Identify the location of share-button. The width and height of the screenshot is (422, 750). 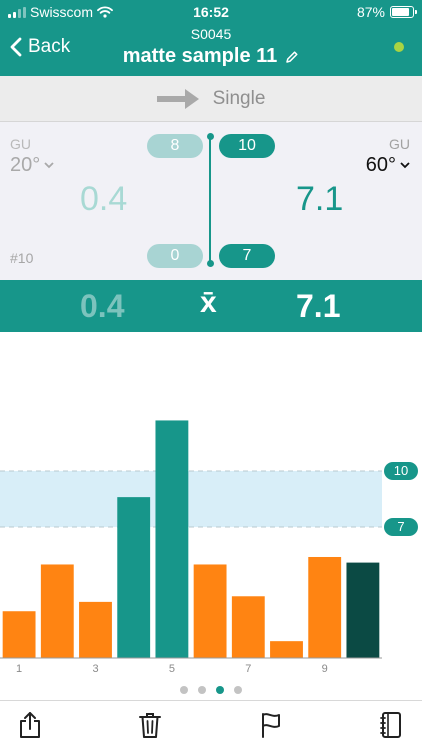
(30, 725).